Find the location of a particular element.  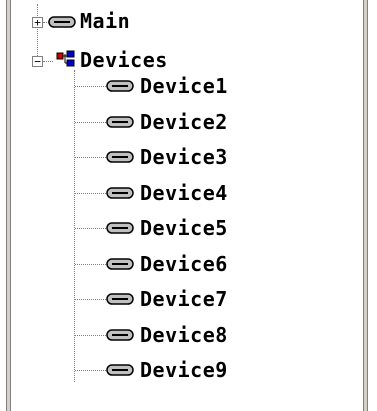

tree-node-device: Device6 is located at coordinates (184, 264).